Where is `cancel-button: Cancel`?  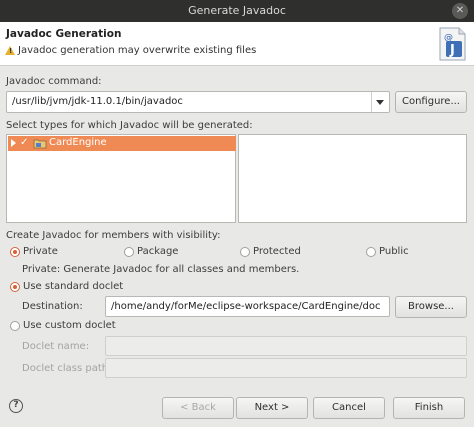 cancel-button: Cancel is located at coordinates (349, 408).